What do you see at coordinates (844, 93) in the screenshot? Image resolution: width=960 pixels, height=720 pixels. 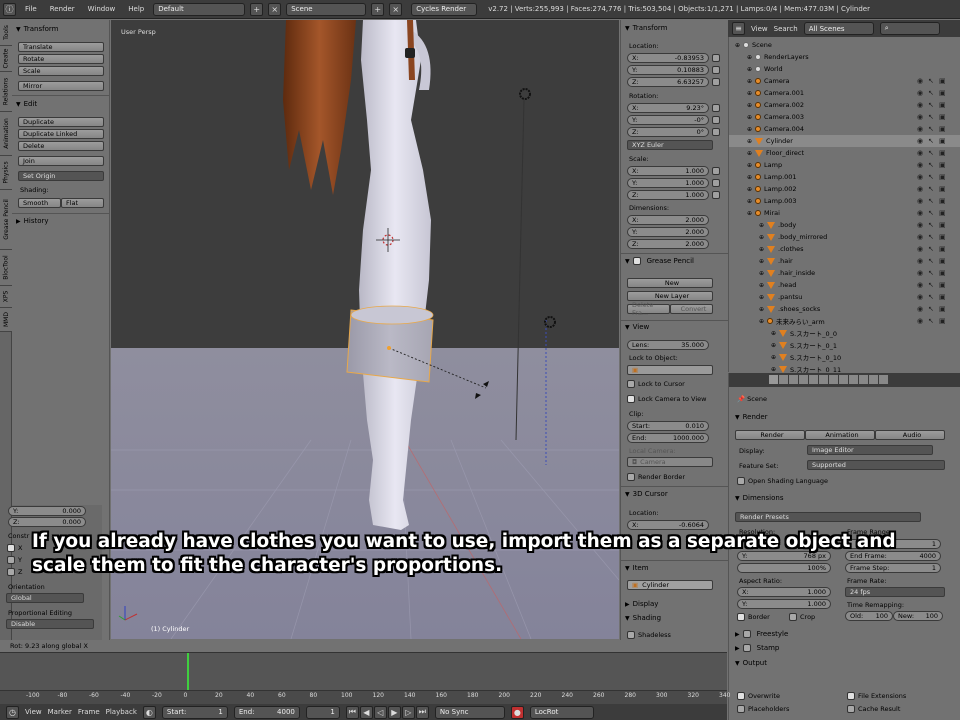 I see `outliner-item: ⊕ Camera.001 ◉ ↖ ▣` at bounding box center [844, 93].